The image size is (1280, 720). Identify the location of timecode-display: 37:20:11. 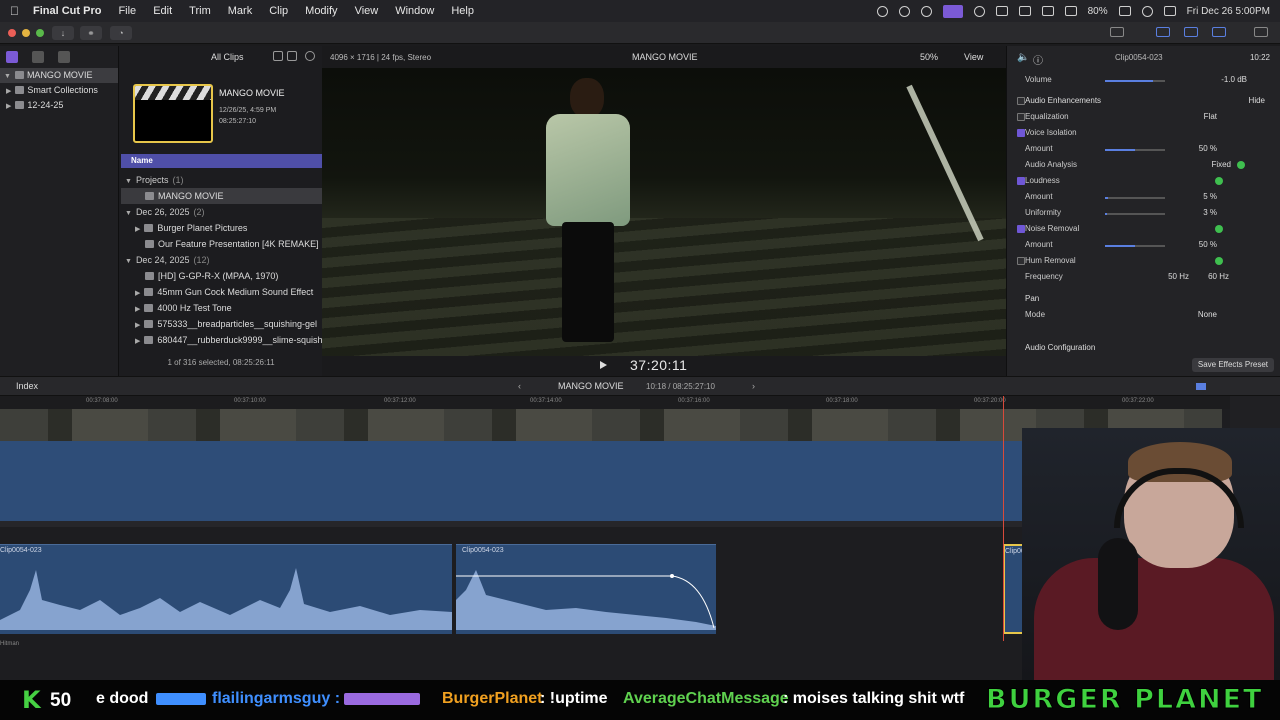
(658, 365).